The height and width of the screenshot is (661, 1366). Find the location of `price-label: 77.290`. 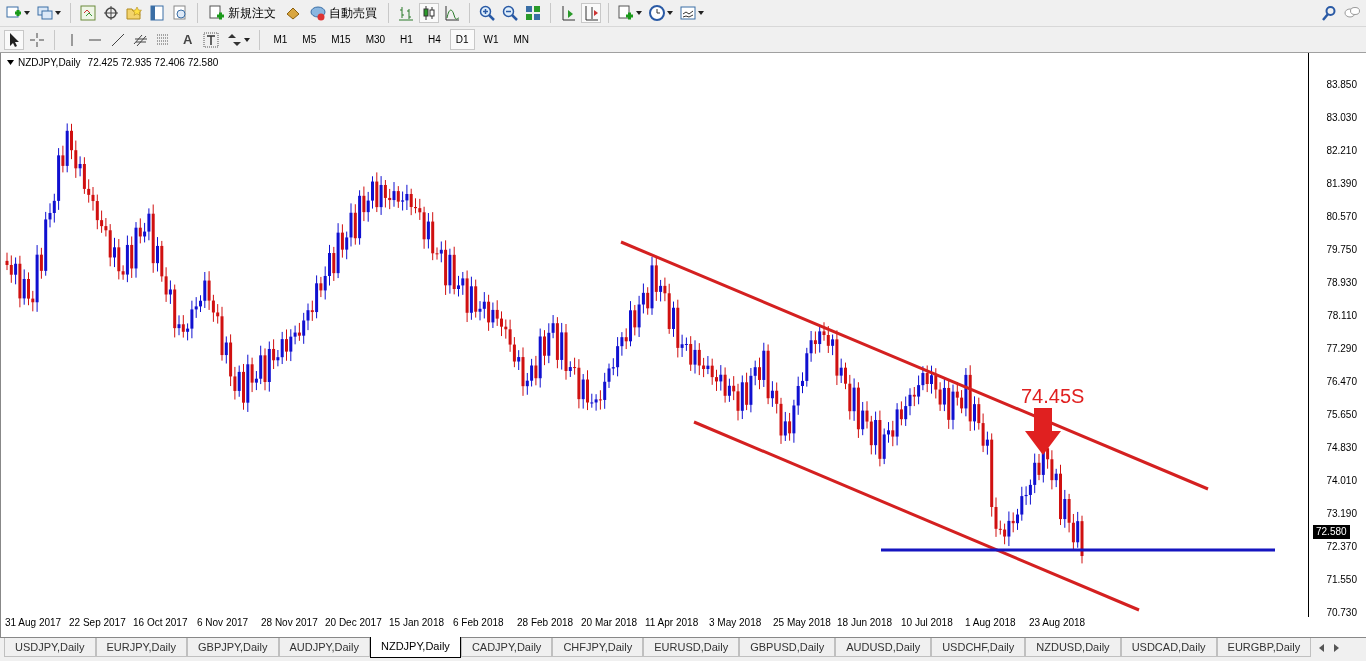

price-label: 77.290 is located at coordinates (1341, 349).